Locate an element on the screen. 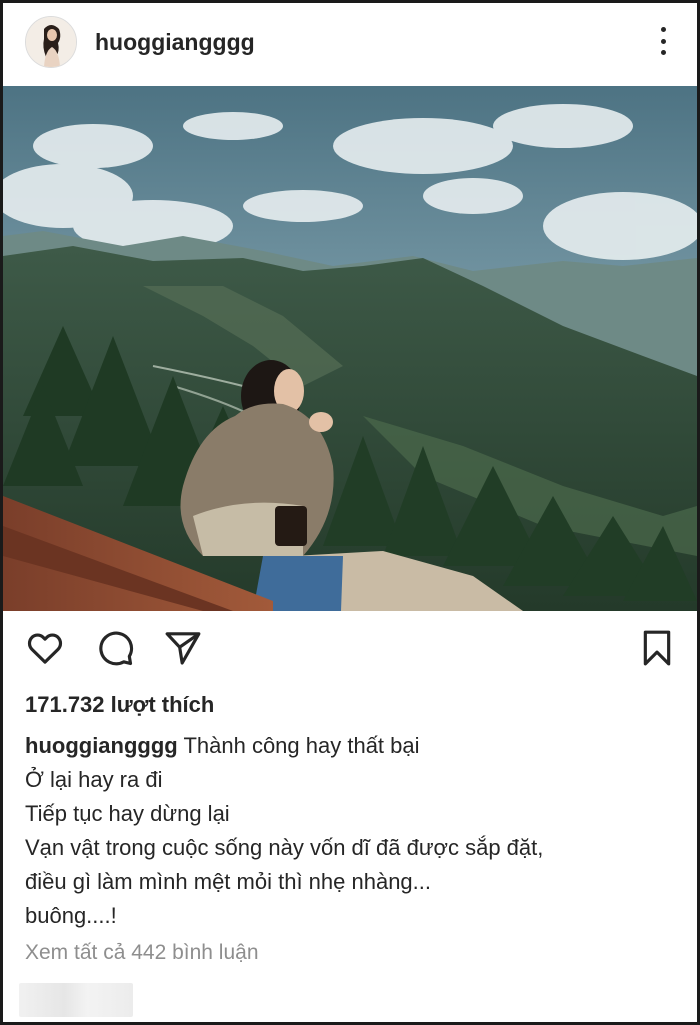  caption-line: Ở lại hay ra đi is located at coordinates (94, 779).